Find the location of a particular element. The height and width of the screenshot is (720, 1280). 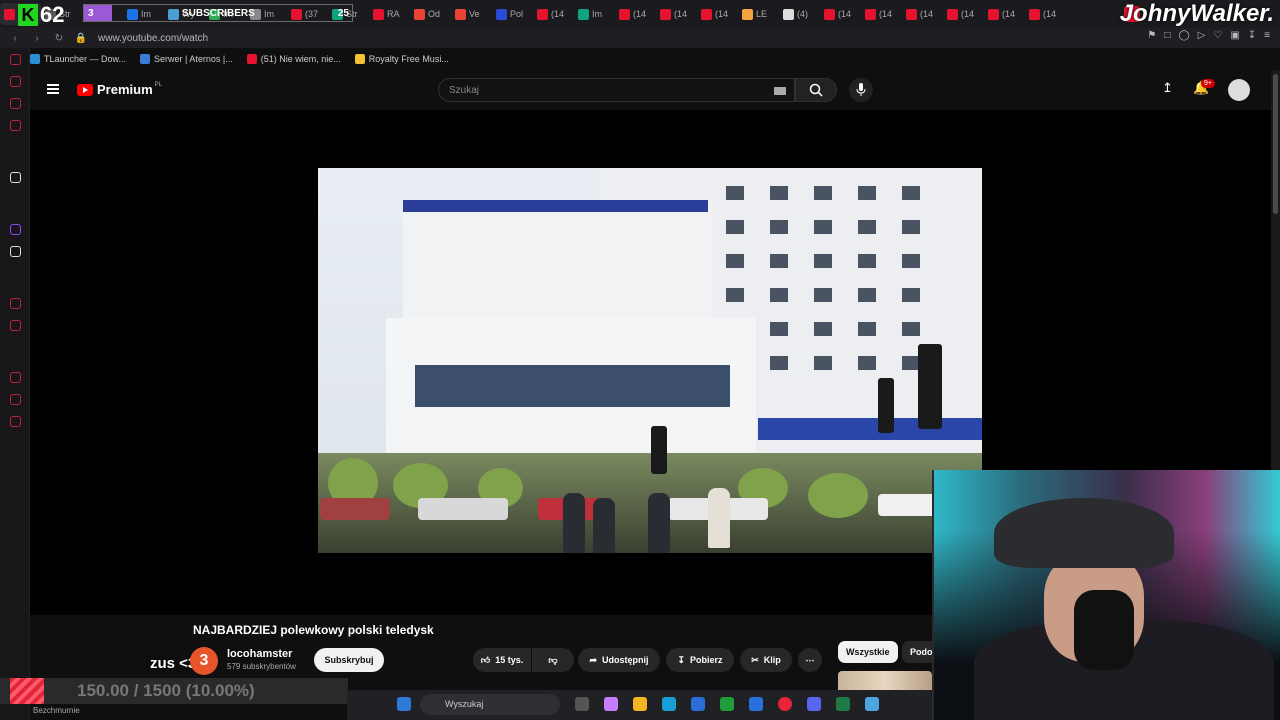

browser-tab: LE is located at coordinates (758, 14).